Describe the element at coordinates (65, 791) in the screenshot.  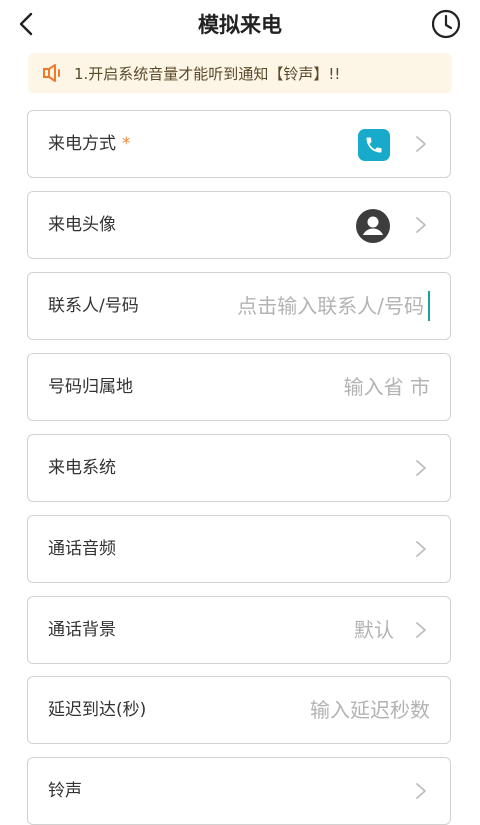
I see `ringtone-label: 铃声` at that location.